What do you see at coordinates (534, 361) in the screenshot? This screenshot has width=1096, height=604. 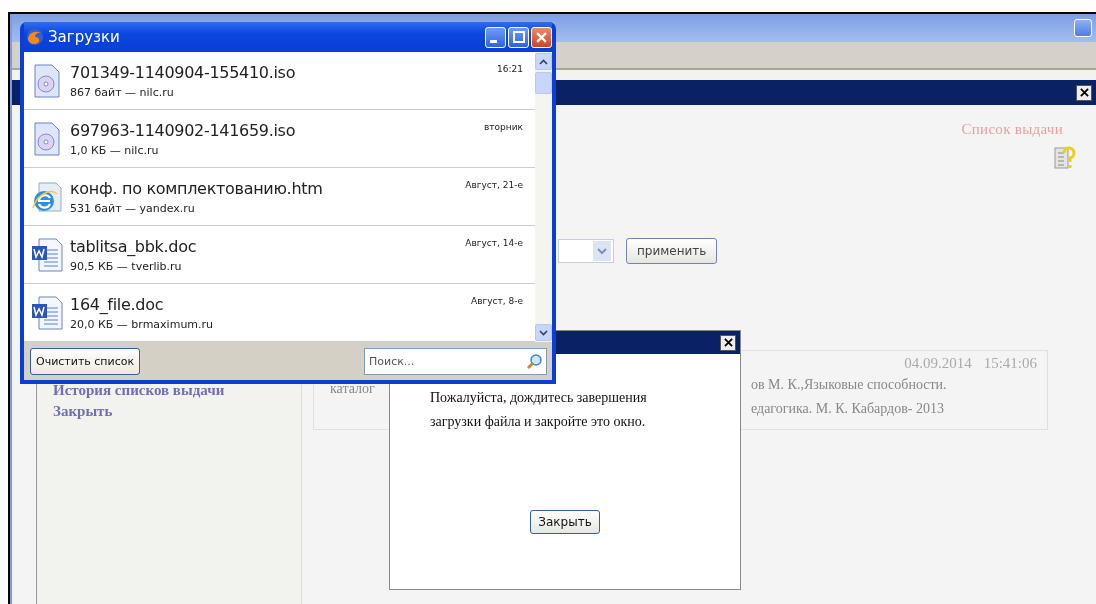 I see `search-icon` at bounding box center [534, 361].